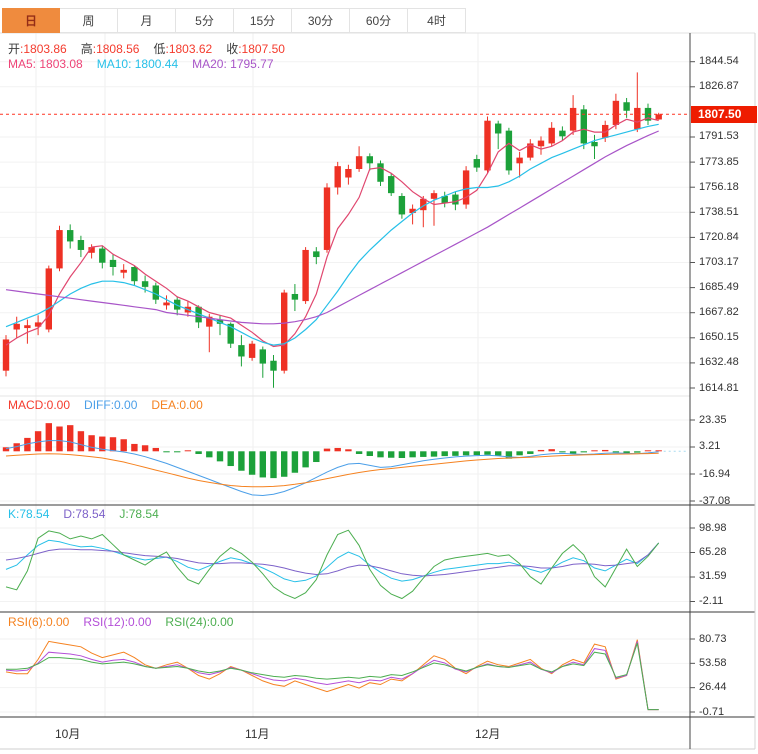  Describe the element at coordinates (332, 676) in the screenshot. I see `rsi12-line` at that location.